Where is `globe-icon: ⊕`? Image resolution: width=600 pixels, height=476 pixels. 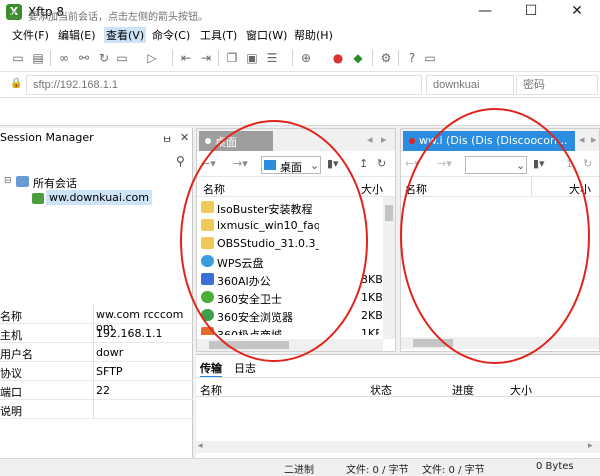
globe-icon: ⊕ is located at coordinates (306, 58).